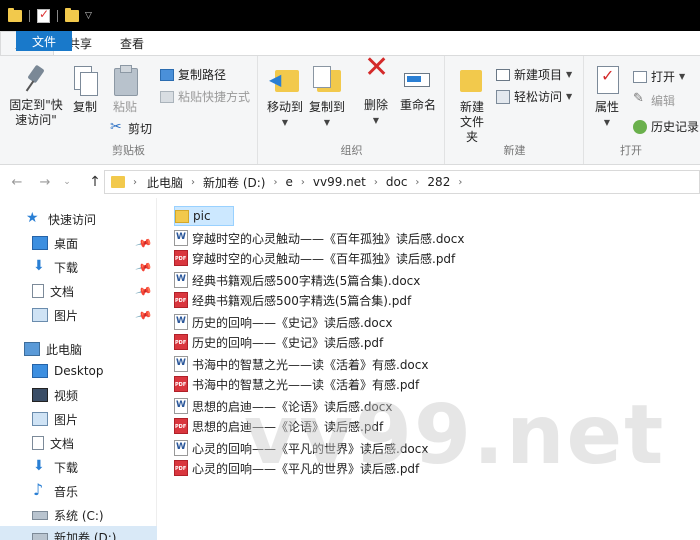 The width and height of the screenshot is (700, 540). Describe the element at coordinates (292, 300) in the screenshot. I see `list-item: 经典书籍观后感500字精选(5篇合集).pdf` at that location.